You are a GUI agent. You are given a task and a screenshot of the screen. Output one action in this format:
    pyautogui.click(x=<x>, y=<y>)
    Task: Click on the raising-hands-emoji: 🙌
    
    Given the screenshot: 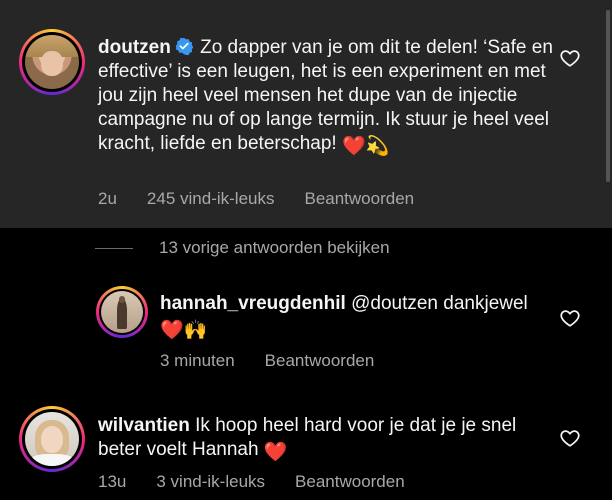 What is the action you would take?
    pyautogui.click(x=195, y=330)
    